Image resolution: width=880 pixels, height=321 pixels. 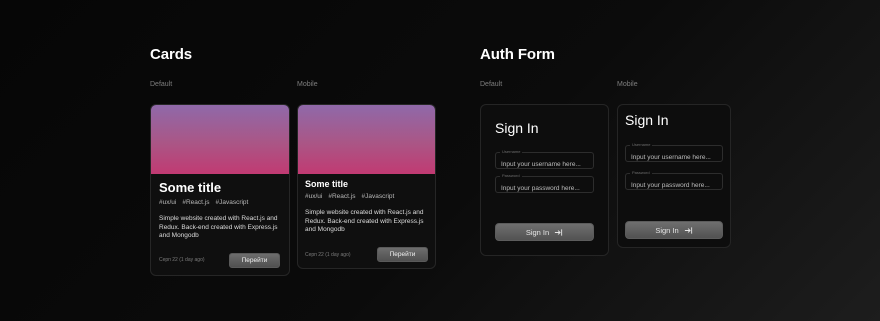 I want to click on cards-default-label: Default, so click(x=161, y=84).